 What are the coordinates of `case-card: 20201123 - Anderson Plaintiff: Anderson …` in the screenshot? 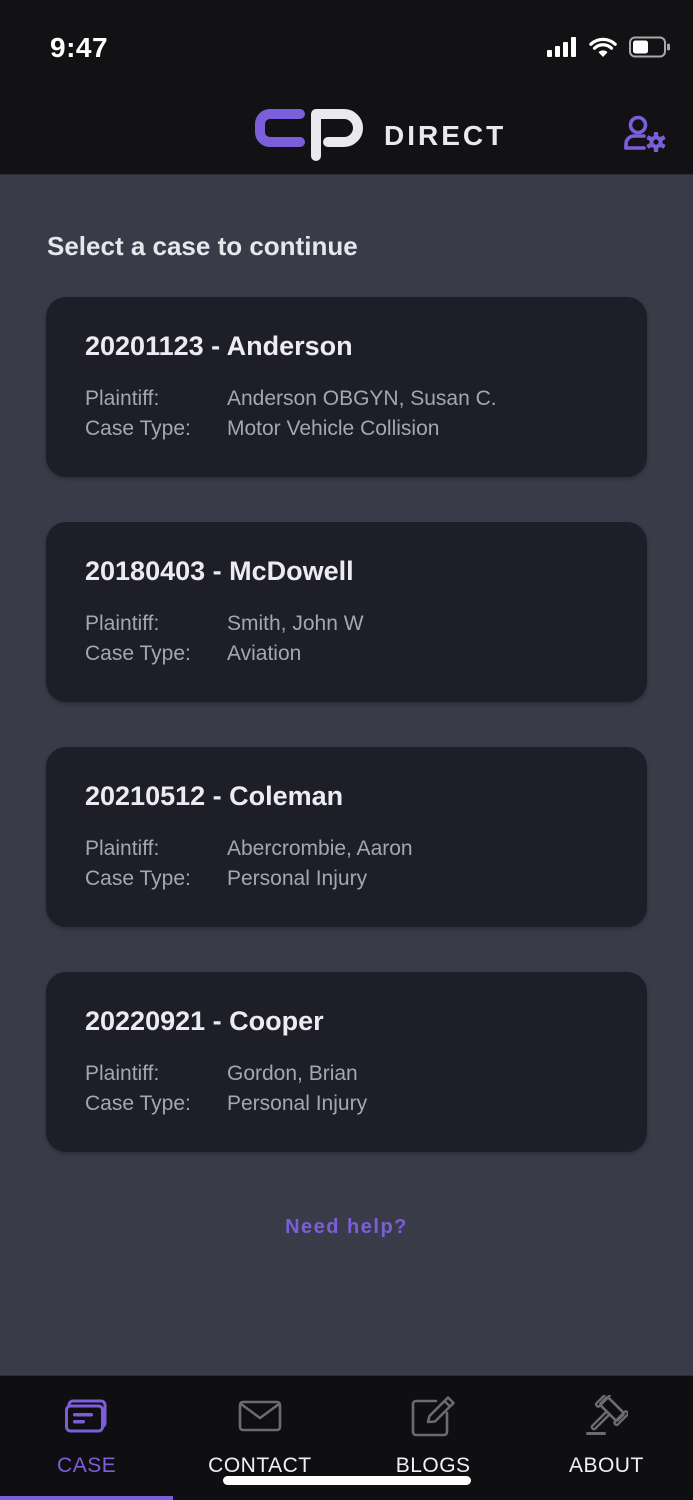 It's located at (346, 387).